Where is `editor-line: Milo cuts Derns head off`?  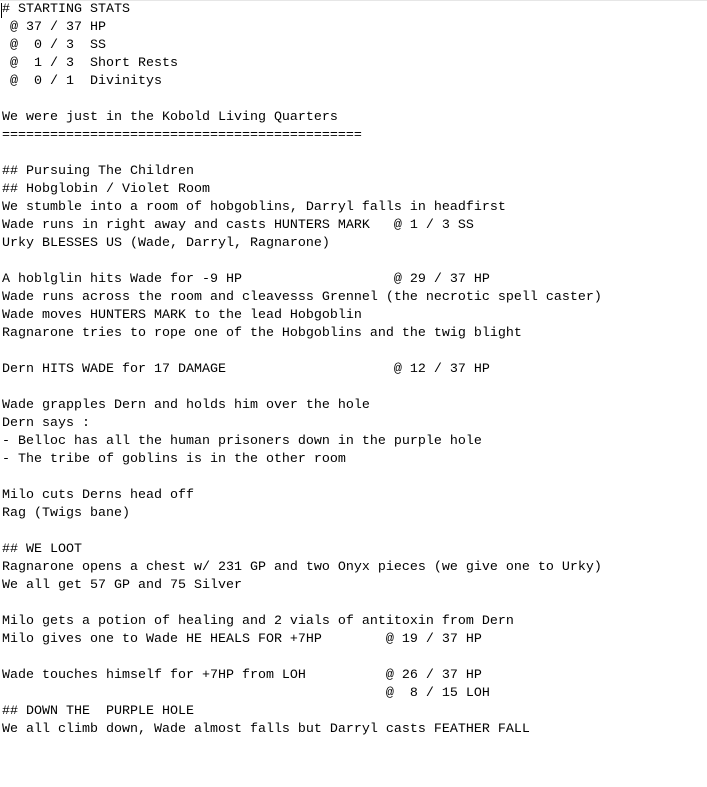
editor-line: Milo cuts Derns head off is located at coordinates (354, 496).